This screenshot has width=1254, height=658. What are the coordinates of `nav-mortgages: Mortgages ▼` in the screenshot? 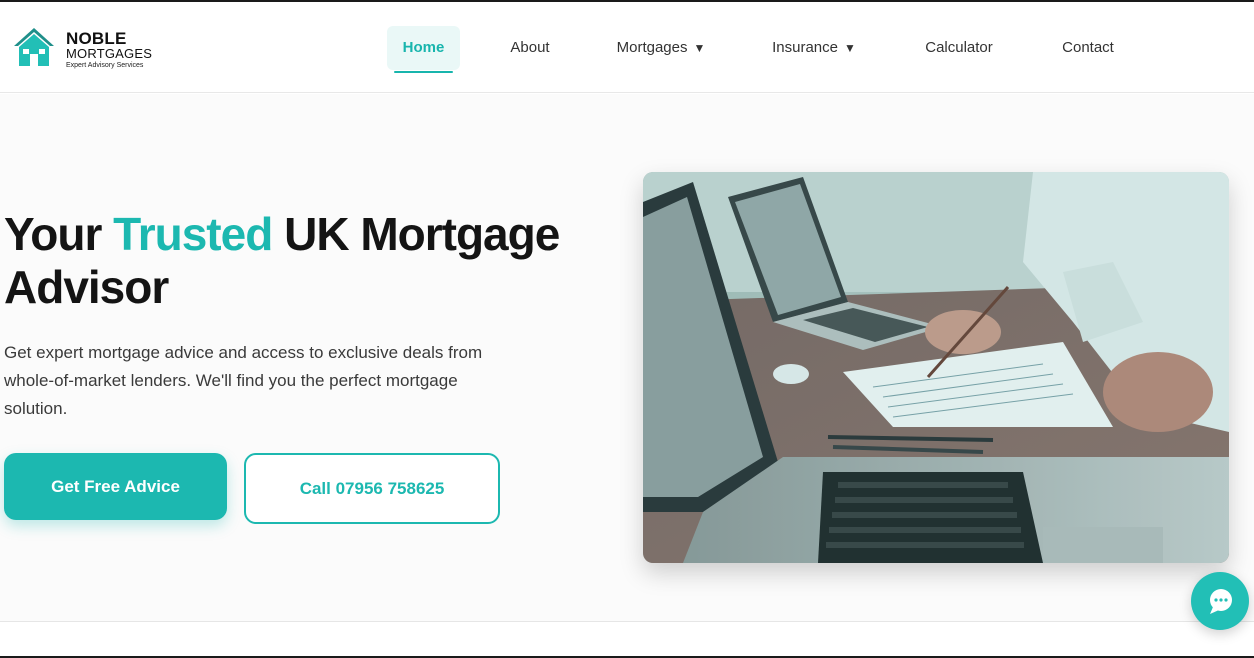 It's located at (661, 48).